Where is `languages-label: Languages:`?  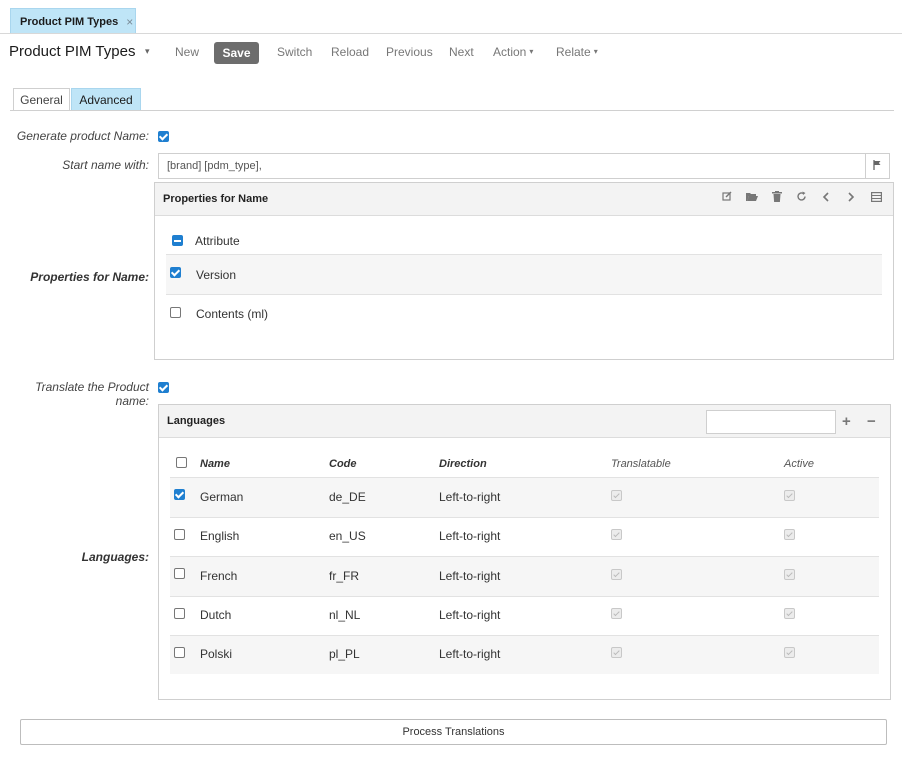 languages-label: Languages: is located at coordinates (115, 557).